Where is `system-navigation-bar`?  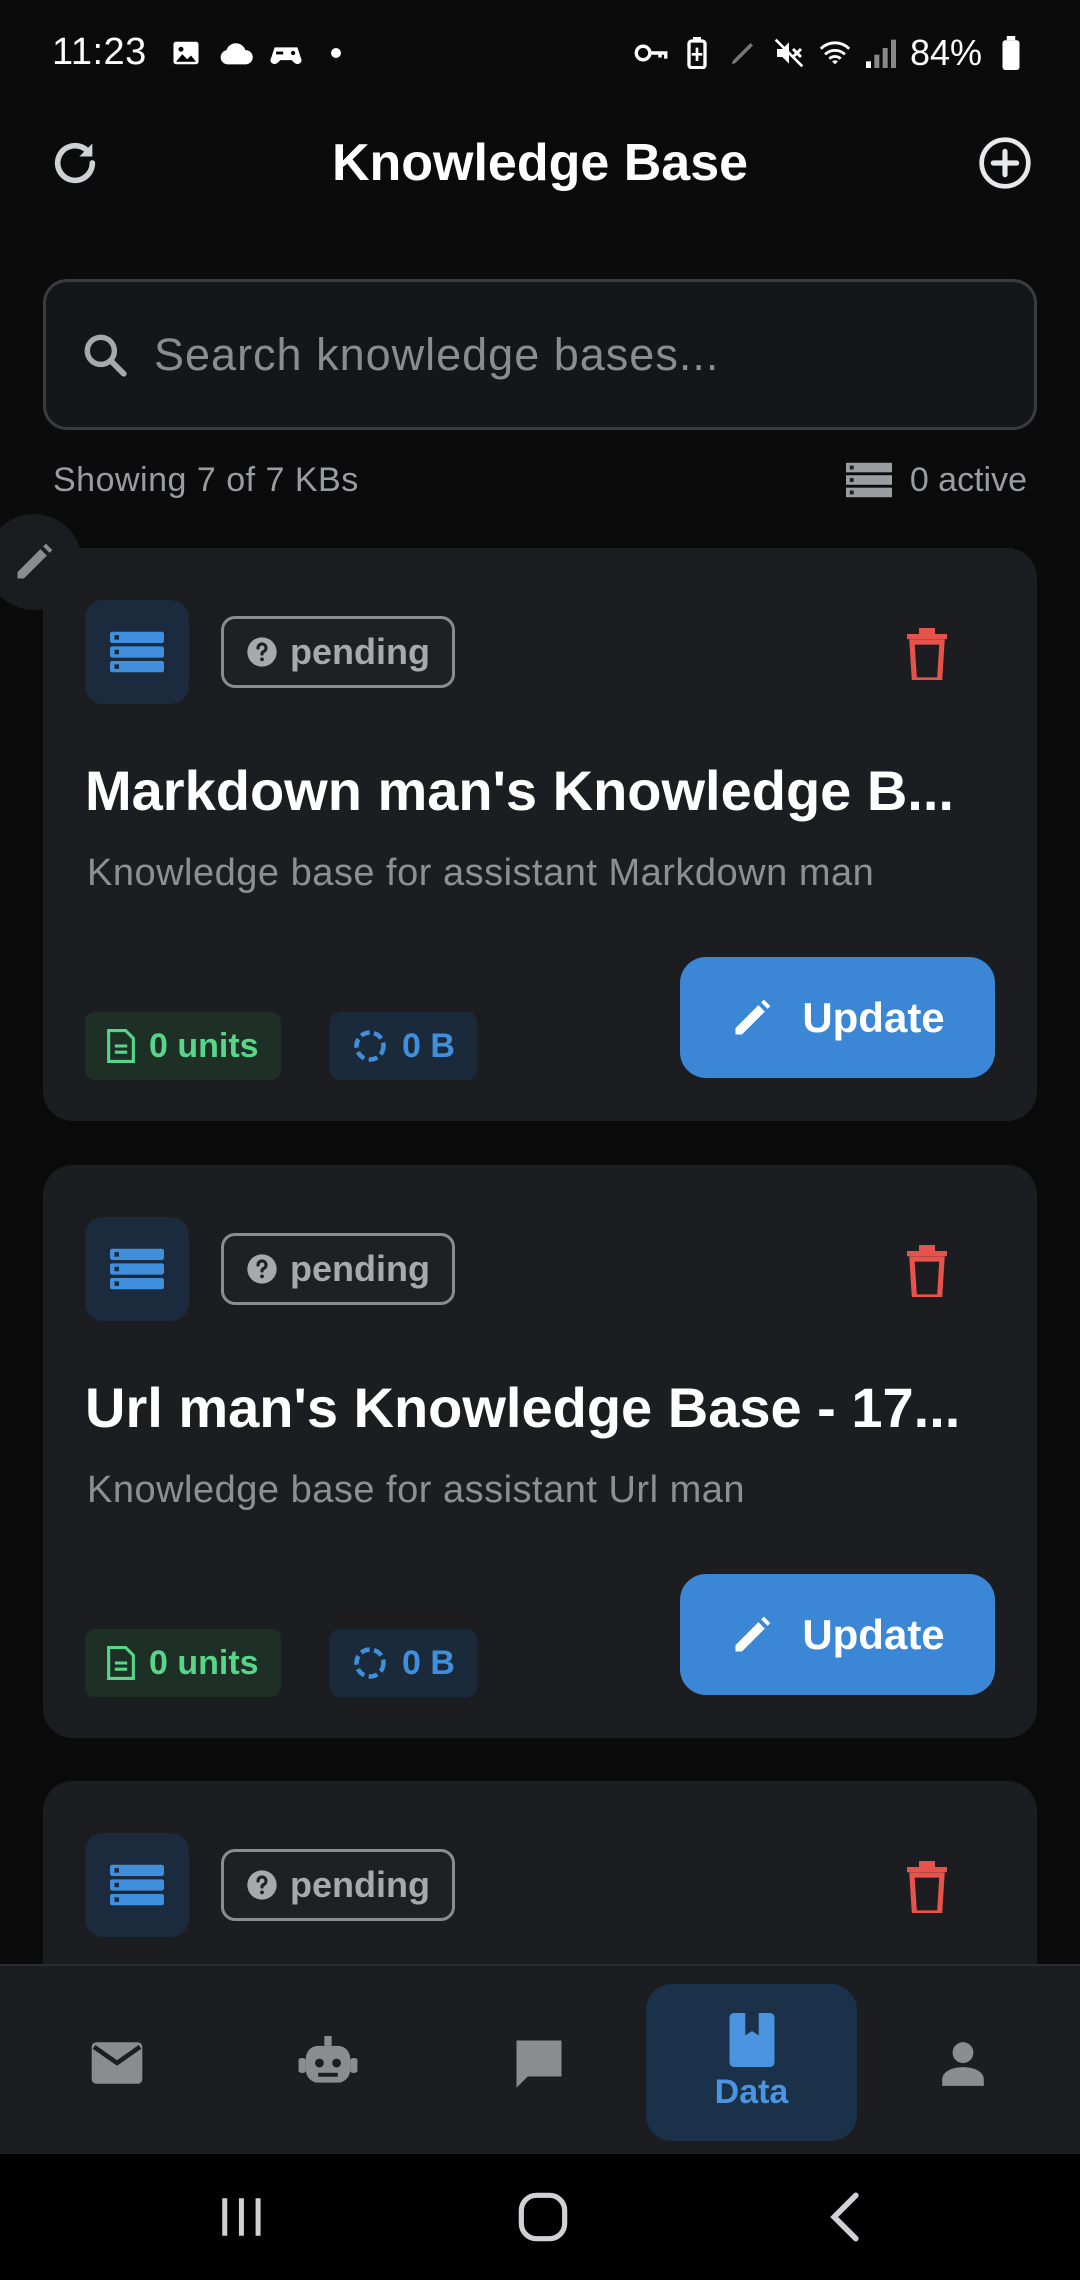 system-navigation-bar is located at coordinates (540, 2217).